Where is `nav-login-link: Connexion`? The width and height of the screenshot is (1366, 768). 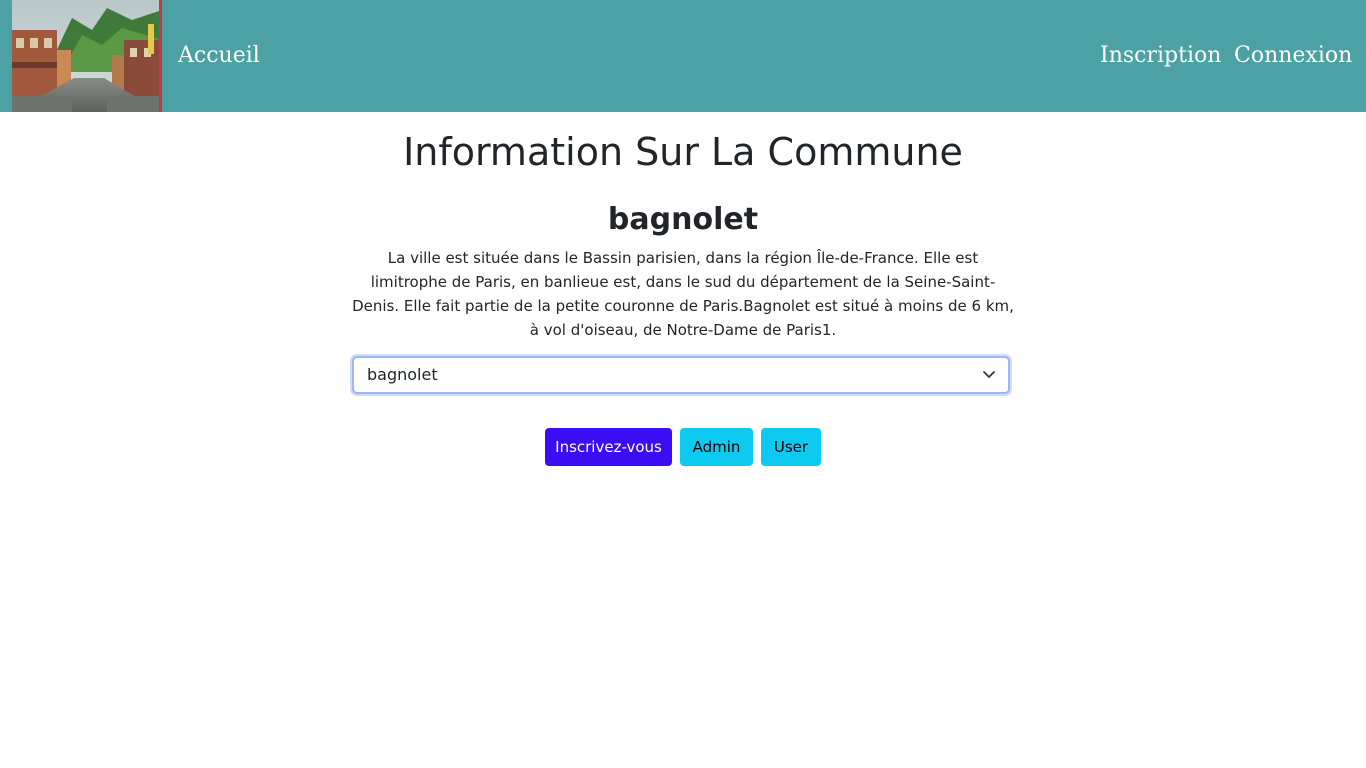
nav-login-link: Connexion is located at coordinates (1293, 56).